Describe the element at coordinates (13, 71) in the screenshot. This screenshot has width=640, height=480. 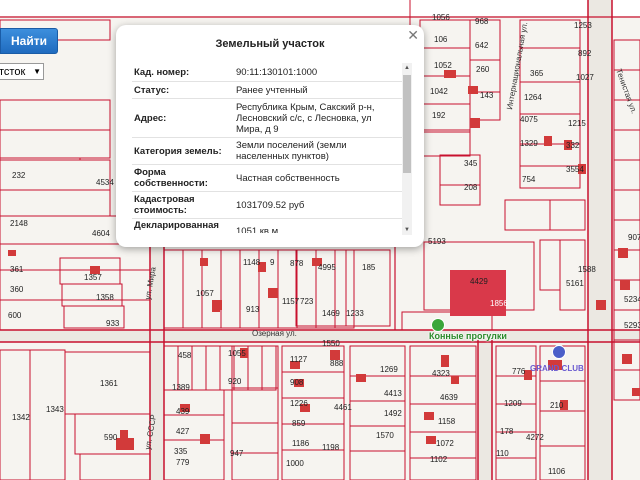
I see `layer-select-value: тсток` at that location.